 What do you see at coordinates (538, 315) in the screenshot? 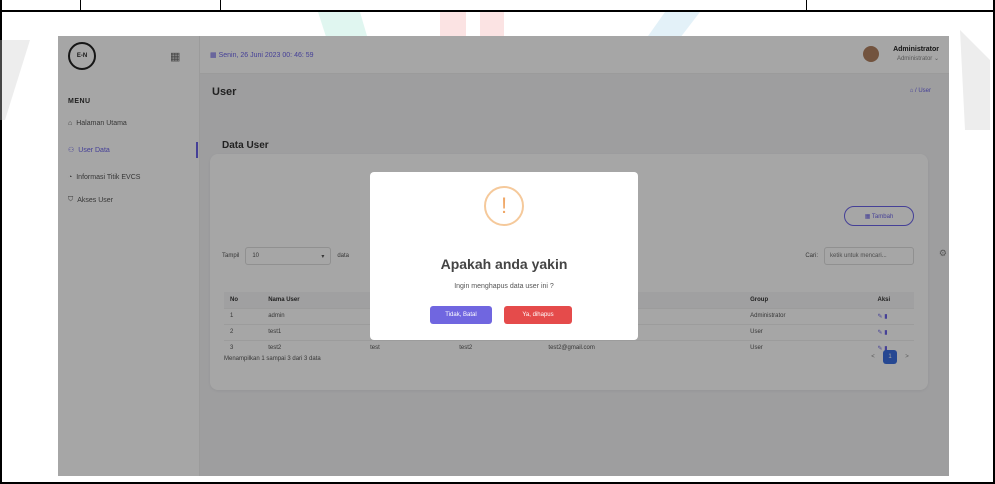
I see `confirm-delete-button: Ya, dihapus` at bounding box center [538, 315].